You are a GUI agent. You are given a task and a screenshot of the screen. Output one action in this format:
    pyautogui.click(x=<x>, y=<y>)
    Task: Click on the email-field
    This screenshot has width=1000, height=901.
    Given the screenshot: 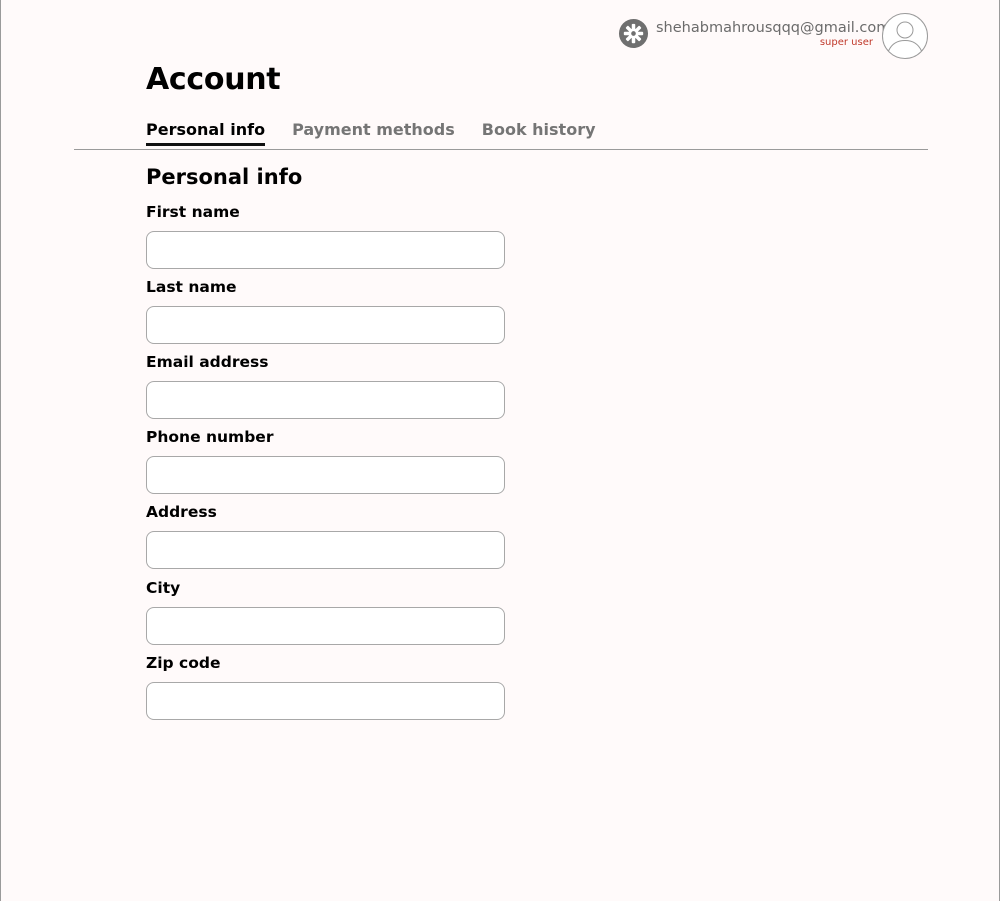 What is the action you would take?
    pyautogui.click(x=325, y=400)
    